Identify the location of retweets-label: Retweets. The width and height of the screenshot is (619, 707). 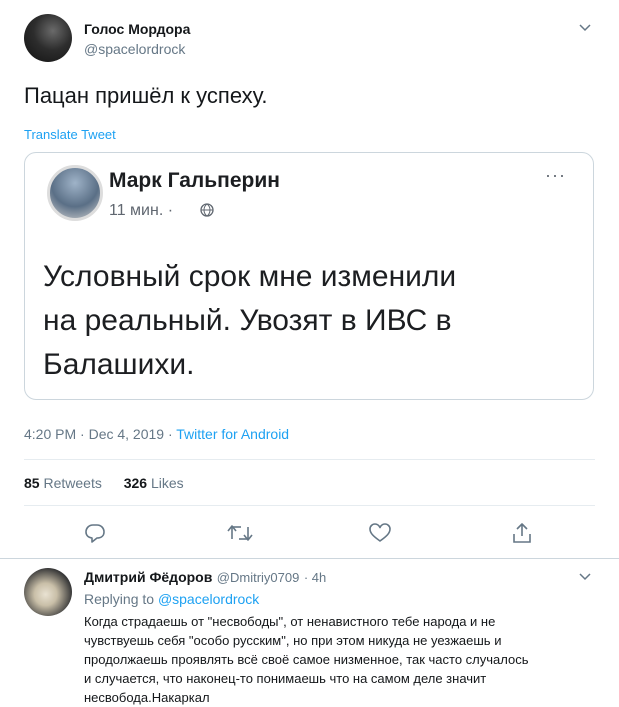
(72, 483).